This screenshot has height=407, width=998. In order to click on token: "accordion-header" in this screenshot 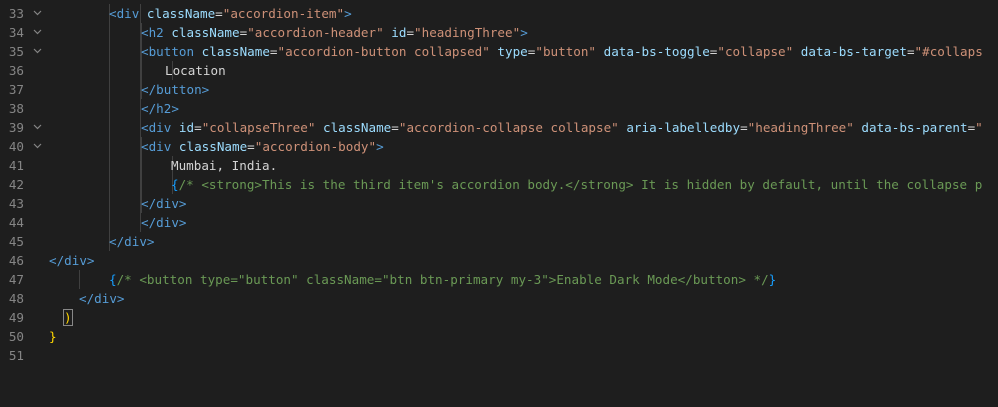, I will do `click(315, 32)`.